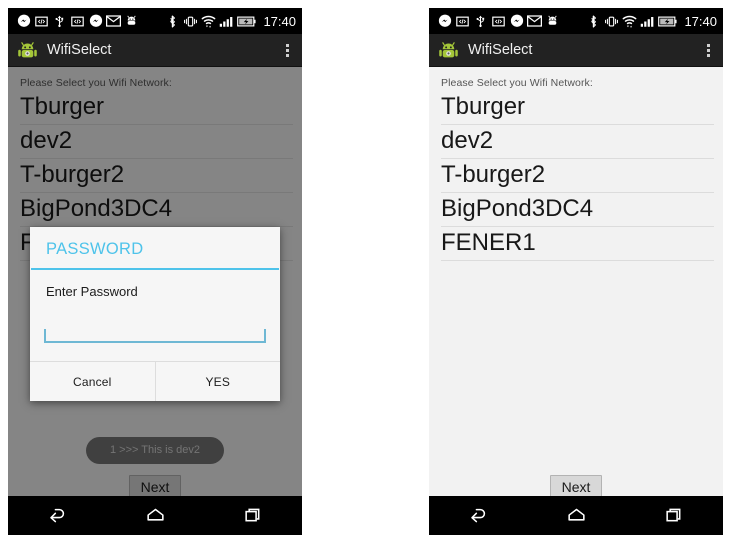  What do you see at coordinates (577, 210) in the screenshot?
I see `list-item: BigPond3DC4` at bounding box center [577, 210].